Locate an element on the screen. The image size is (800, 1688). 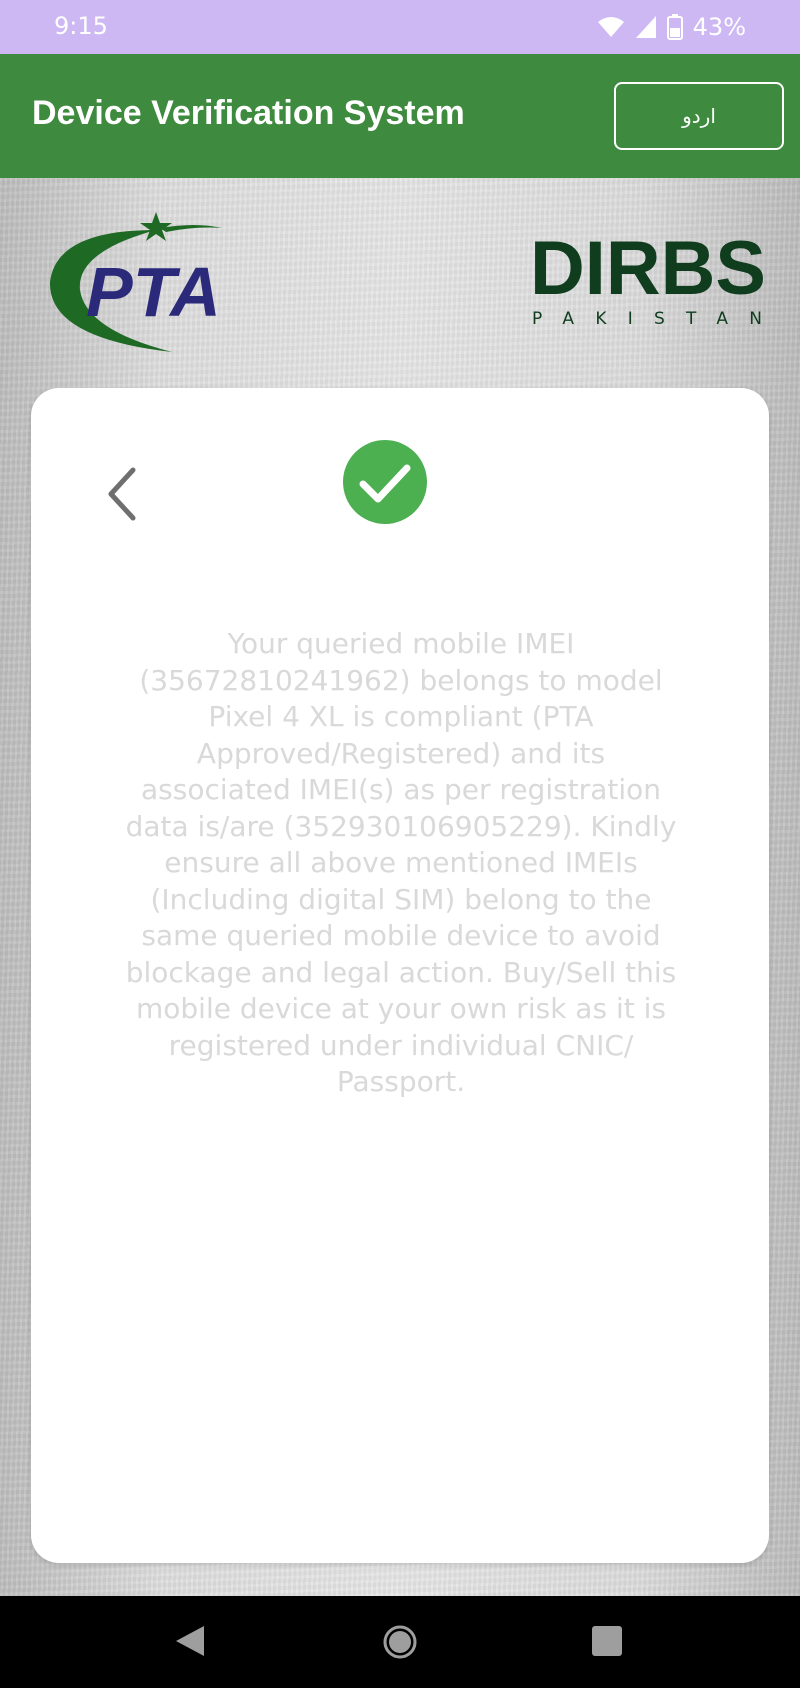
pta-star is located at coordinates (156, 226).